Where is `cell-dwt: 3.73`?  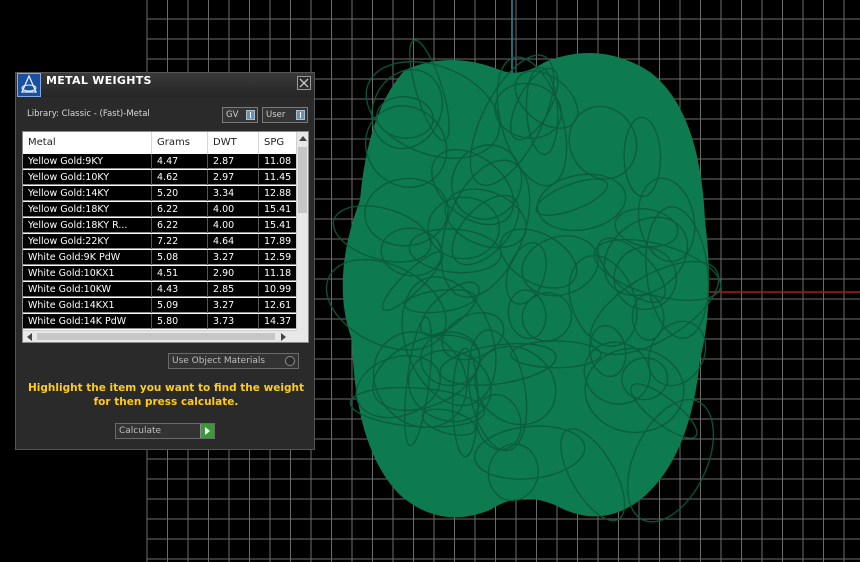 cell-dwt: 3.73 is located at coordinates (233, 321).